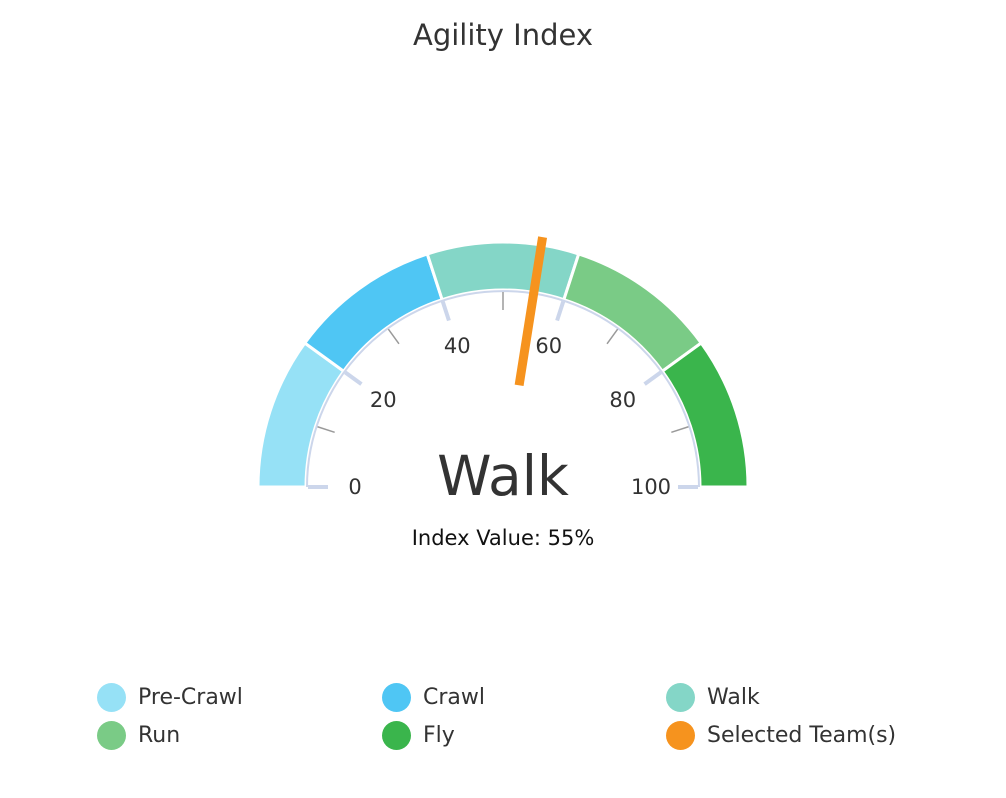 This screenshot has width=1006, height=798. Describe the element at coordinates (439, 735) in the screenshot. I see `legend-label: Fly` at that location.